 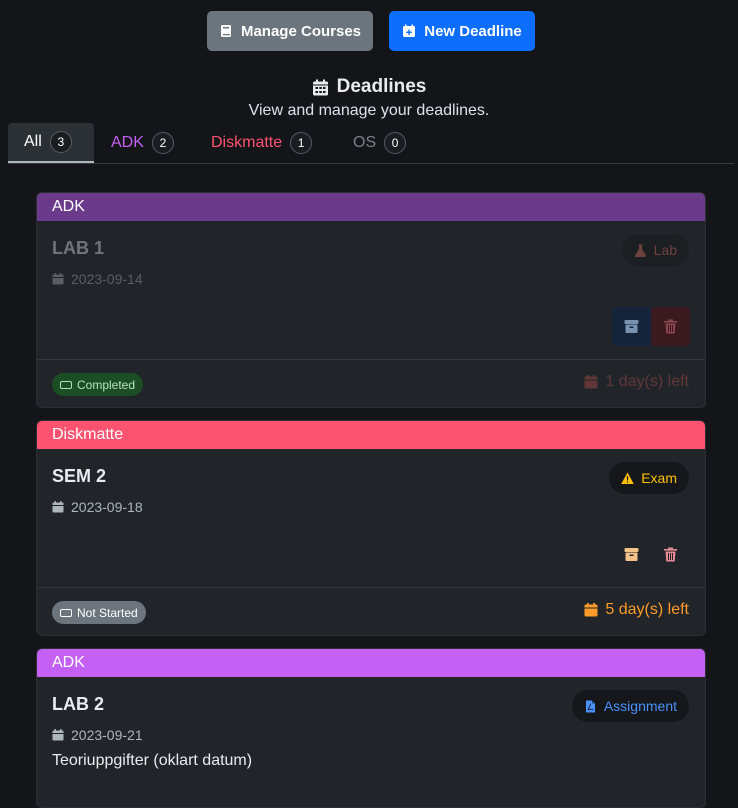 I want to click on file-pdf-icon, so click(x=590, y=706).